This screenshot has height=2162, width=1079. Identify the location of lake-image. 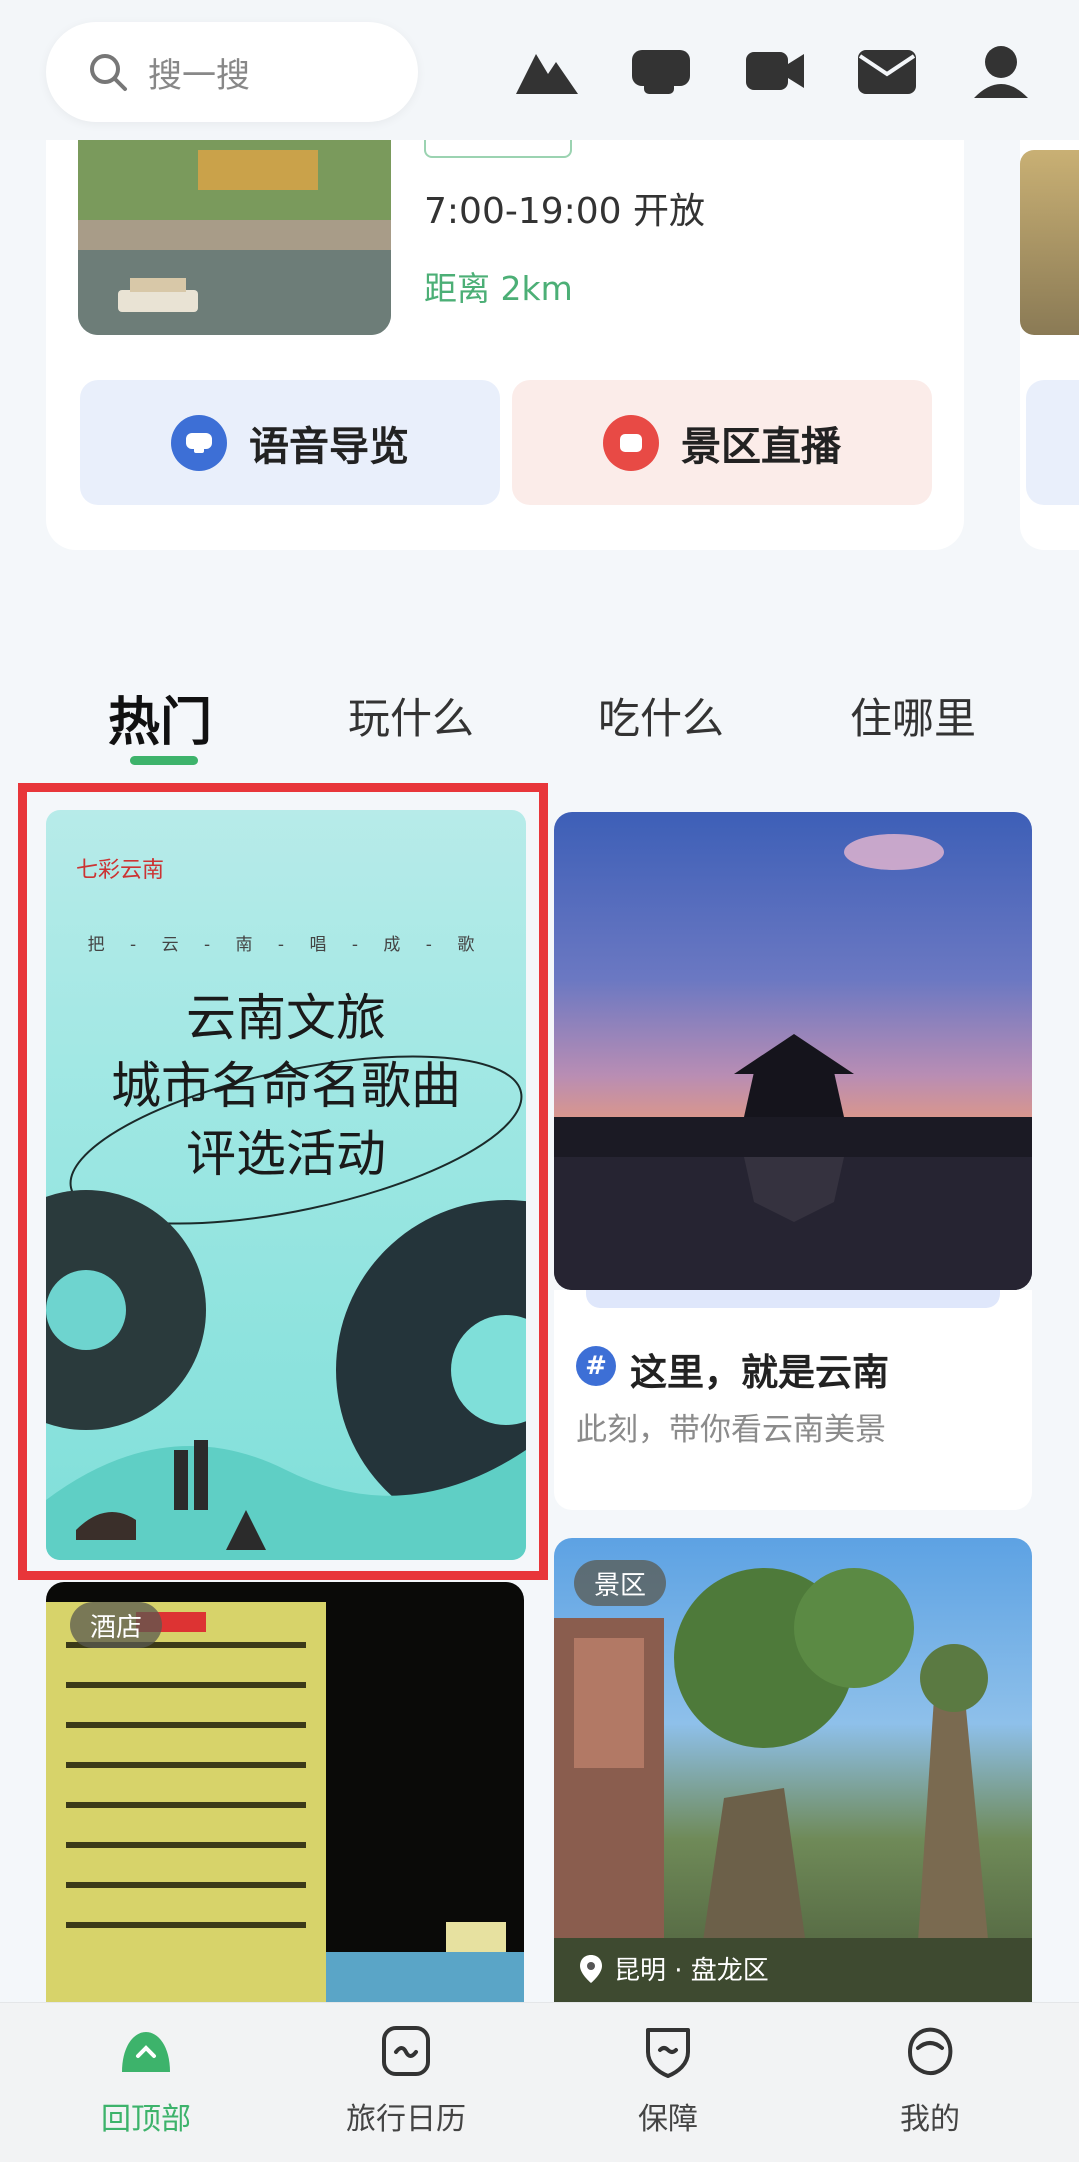
(234, 237).